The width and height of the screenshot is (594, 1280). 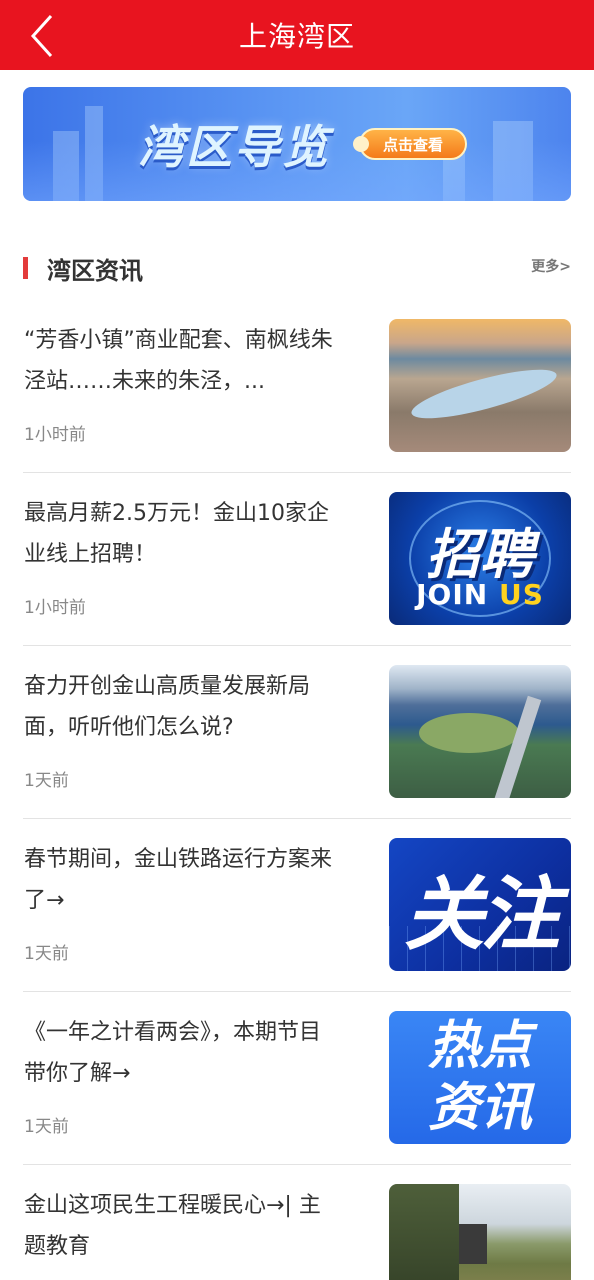 I want to click on news-item: 春节期间，金山铁路运行方案来了→ 1天前 关注, so click(x=297, y=905).